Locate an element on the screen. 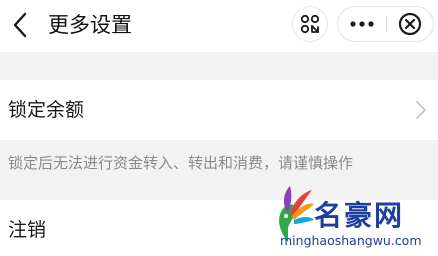  scan-button is located at coordinates (310, 24).